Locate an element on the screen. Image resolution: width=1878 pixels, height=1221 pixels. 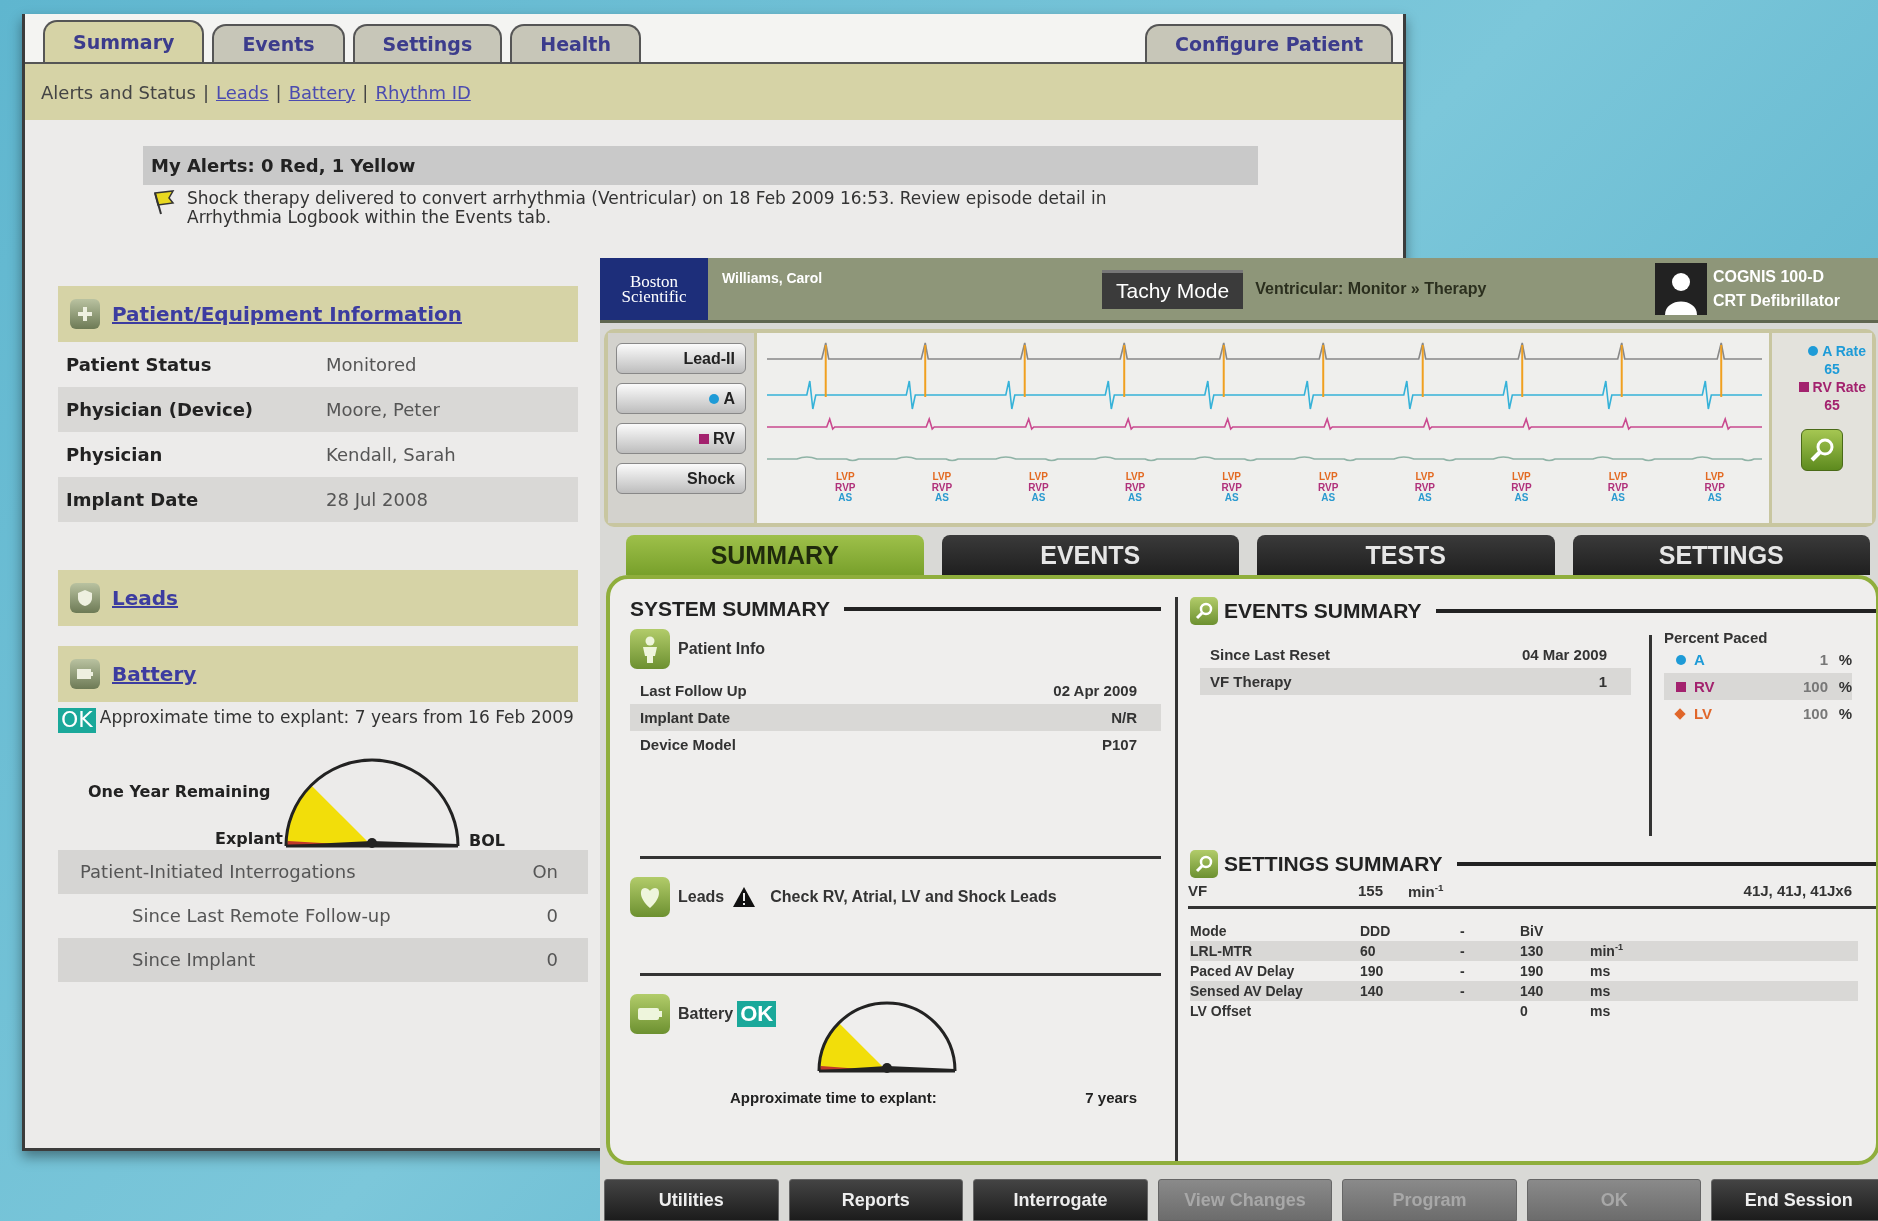
row-label: Patient-Initiated Interrogations is located at coordinates (218, 872).